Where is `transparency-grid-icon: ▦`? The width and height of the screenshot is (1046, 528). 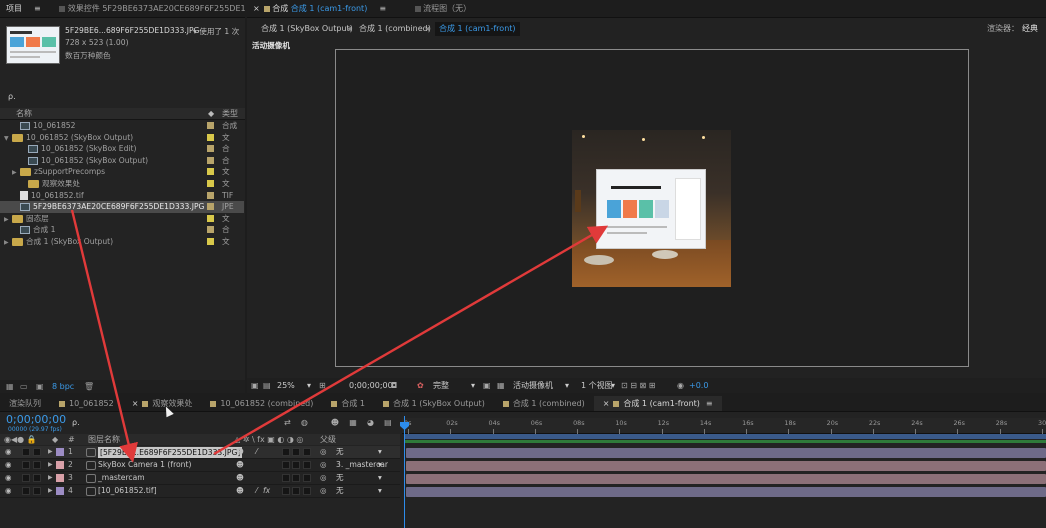
transparency-grid-icon: ▦ is located at coordinates (501, 385).